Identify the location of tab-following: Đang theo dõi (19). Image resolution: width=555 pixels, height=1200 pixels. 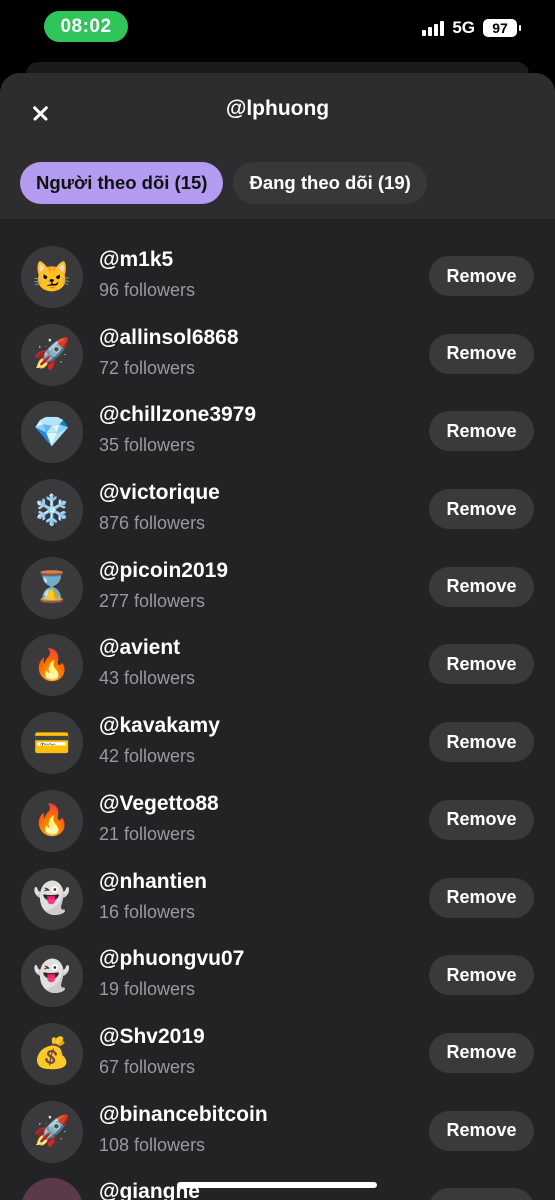
(330, 183).